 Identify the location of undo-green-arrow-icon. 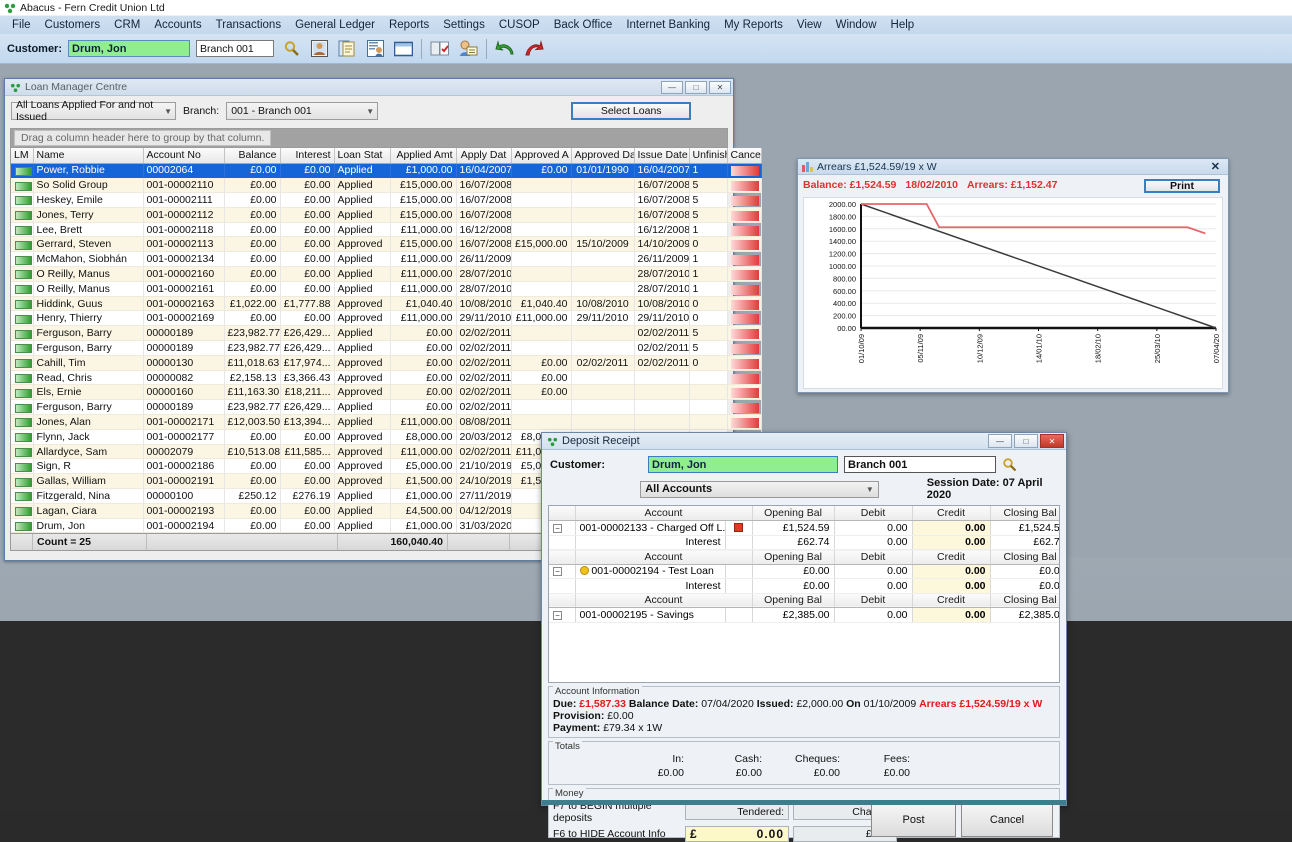
(505, 48).